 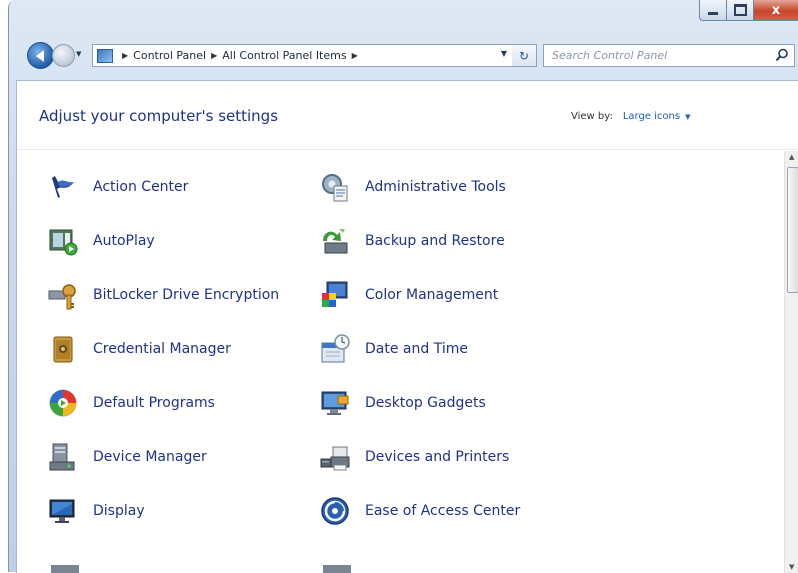 What do you see at coordinates (335, 511) in the screenshot?
I see `ease-of-access-icon` at bounding box center [335, 511].